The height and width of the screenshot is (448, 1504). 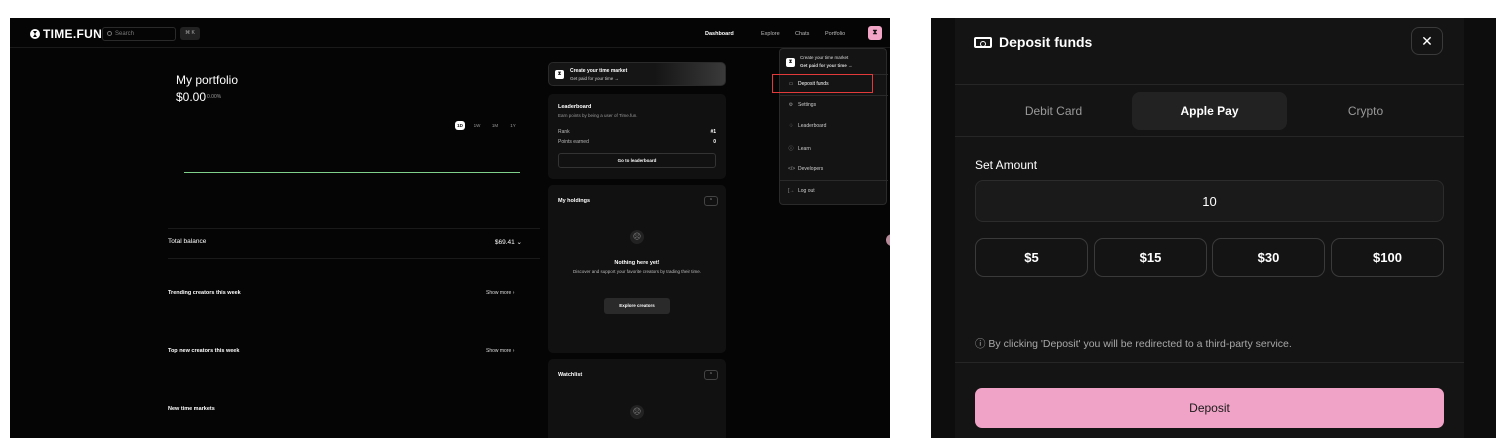 I want to click on go-to-leaderboard-button: Go to leaderboard, so click(x=637, y=160).